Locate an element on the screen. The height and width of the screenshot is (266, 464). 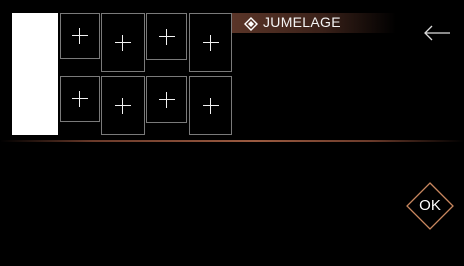
selected-device-panel is located at coordinates (35, 74).